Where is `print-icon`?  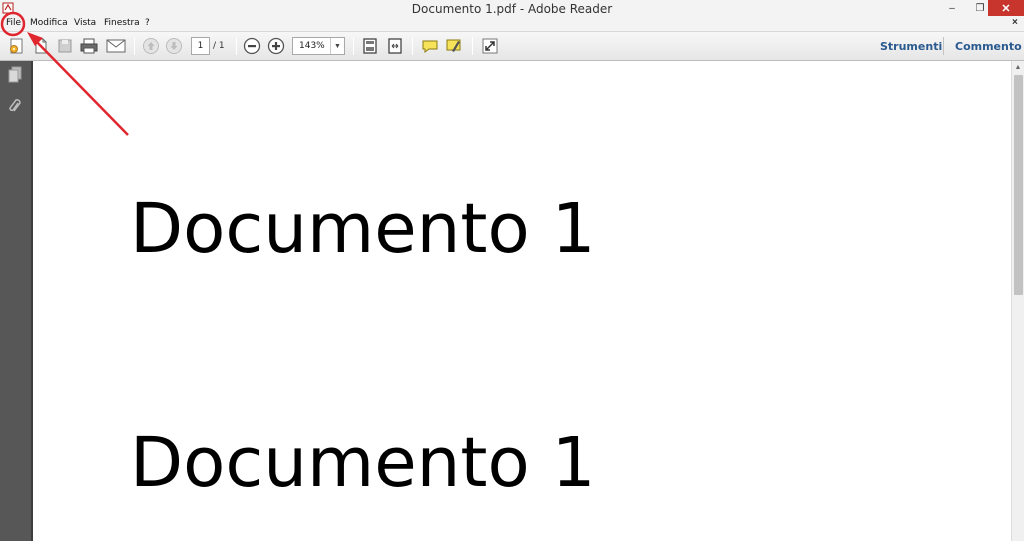
print-icon is located at coordinates (89, 46).